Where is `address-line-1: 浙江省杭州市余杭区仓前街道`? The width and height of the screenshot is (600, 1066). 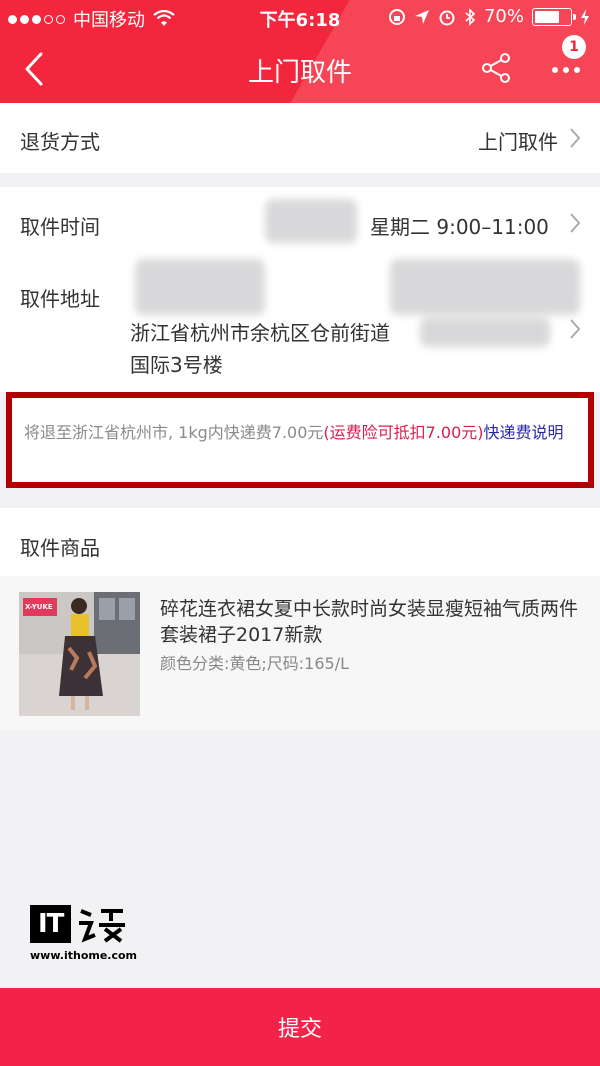 address-line-1: 浙江省杭州市余杭区仓前街道 is located at coordinates (260, 333).